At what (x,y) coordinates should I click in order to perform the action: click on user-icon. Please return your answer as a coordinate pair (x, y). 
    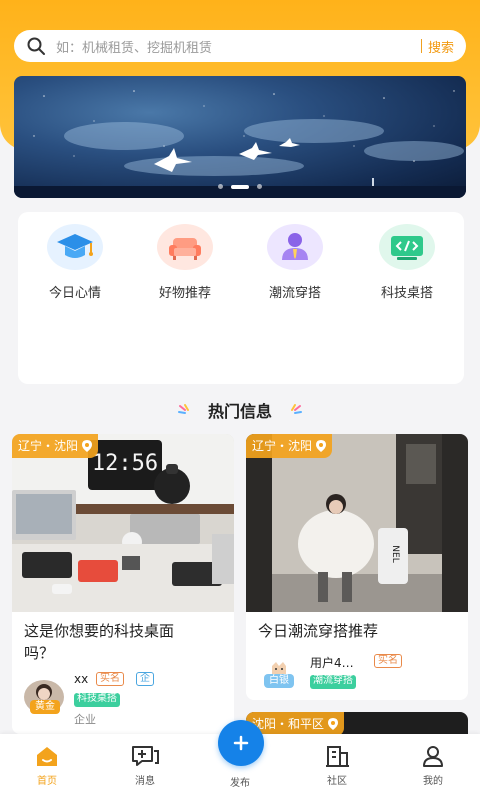
    Looking at the image, I should click on (433, 756).